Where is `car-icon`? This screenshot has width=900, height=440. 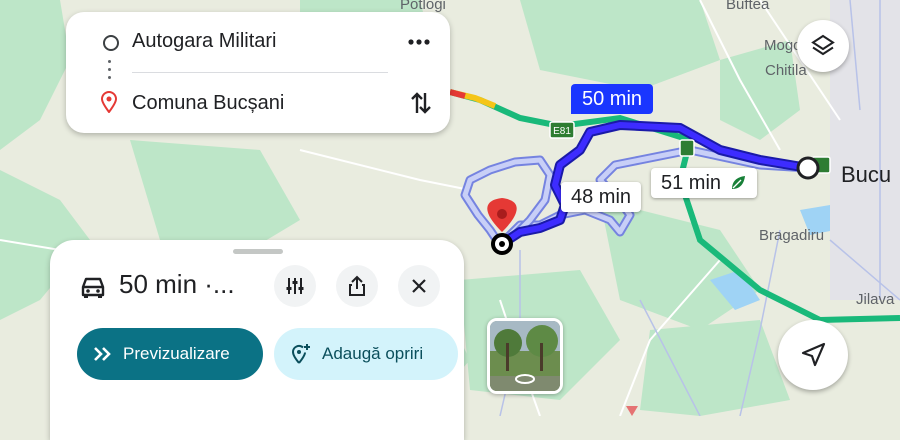 car-icon is located at coordinates (93, 287).